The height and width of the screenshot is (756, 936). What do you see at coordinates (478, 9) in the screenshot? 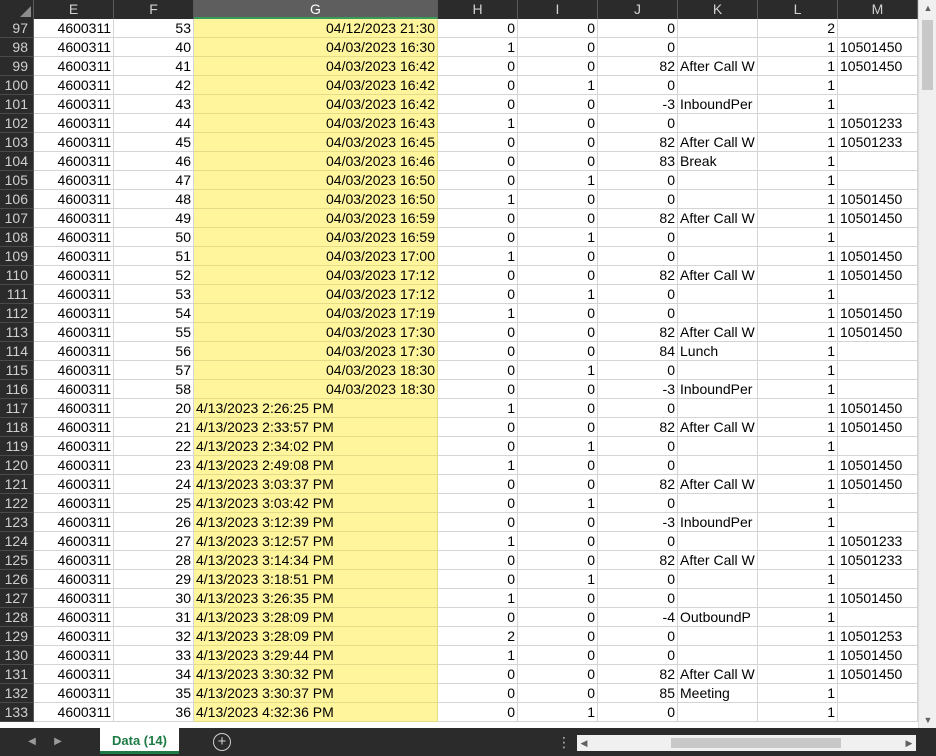
I see `column-header-h: H` at bounding box center [478, 9].